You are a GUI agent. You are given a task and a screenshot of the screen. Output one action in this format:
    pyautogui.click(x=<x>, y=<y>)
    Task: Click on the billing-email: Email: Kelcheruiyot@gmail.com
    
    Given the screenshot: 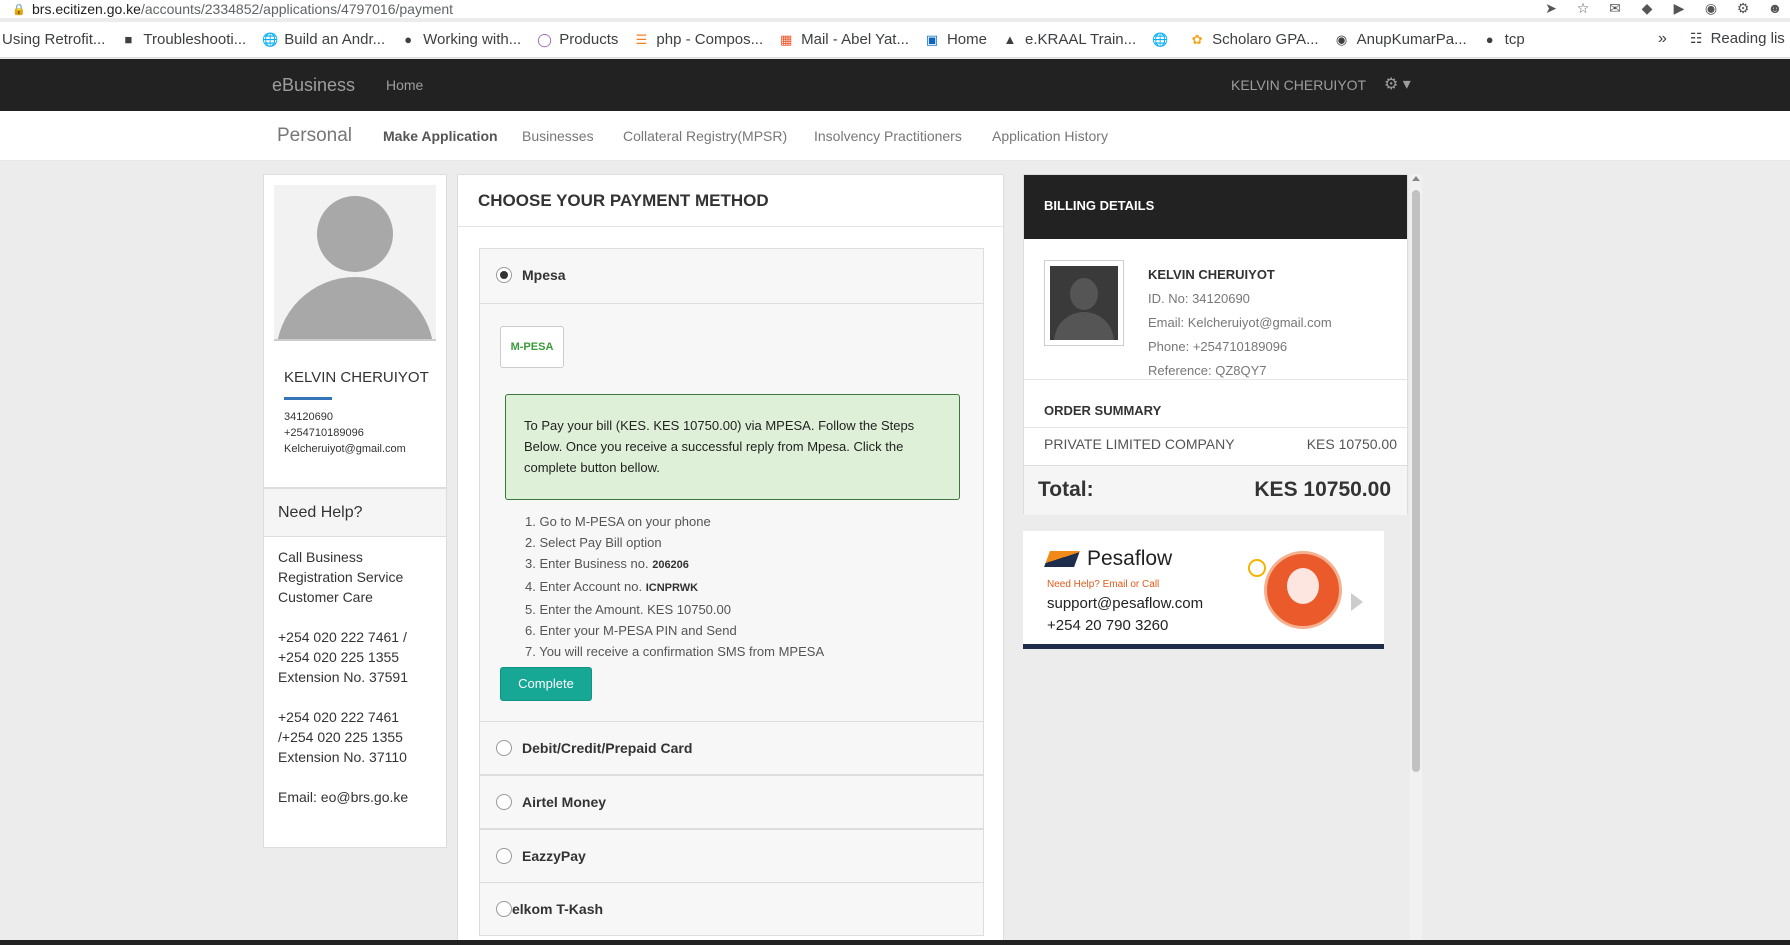 What is the action you would take?
    pyautogui.click(x=1240, y=322)
    